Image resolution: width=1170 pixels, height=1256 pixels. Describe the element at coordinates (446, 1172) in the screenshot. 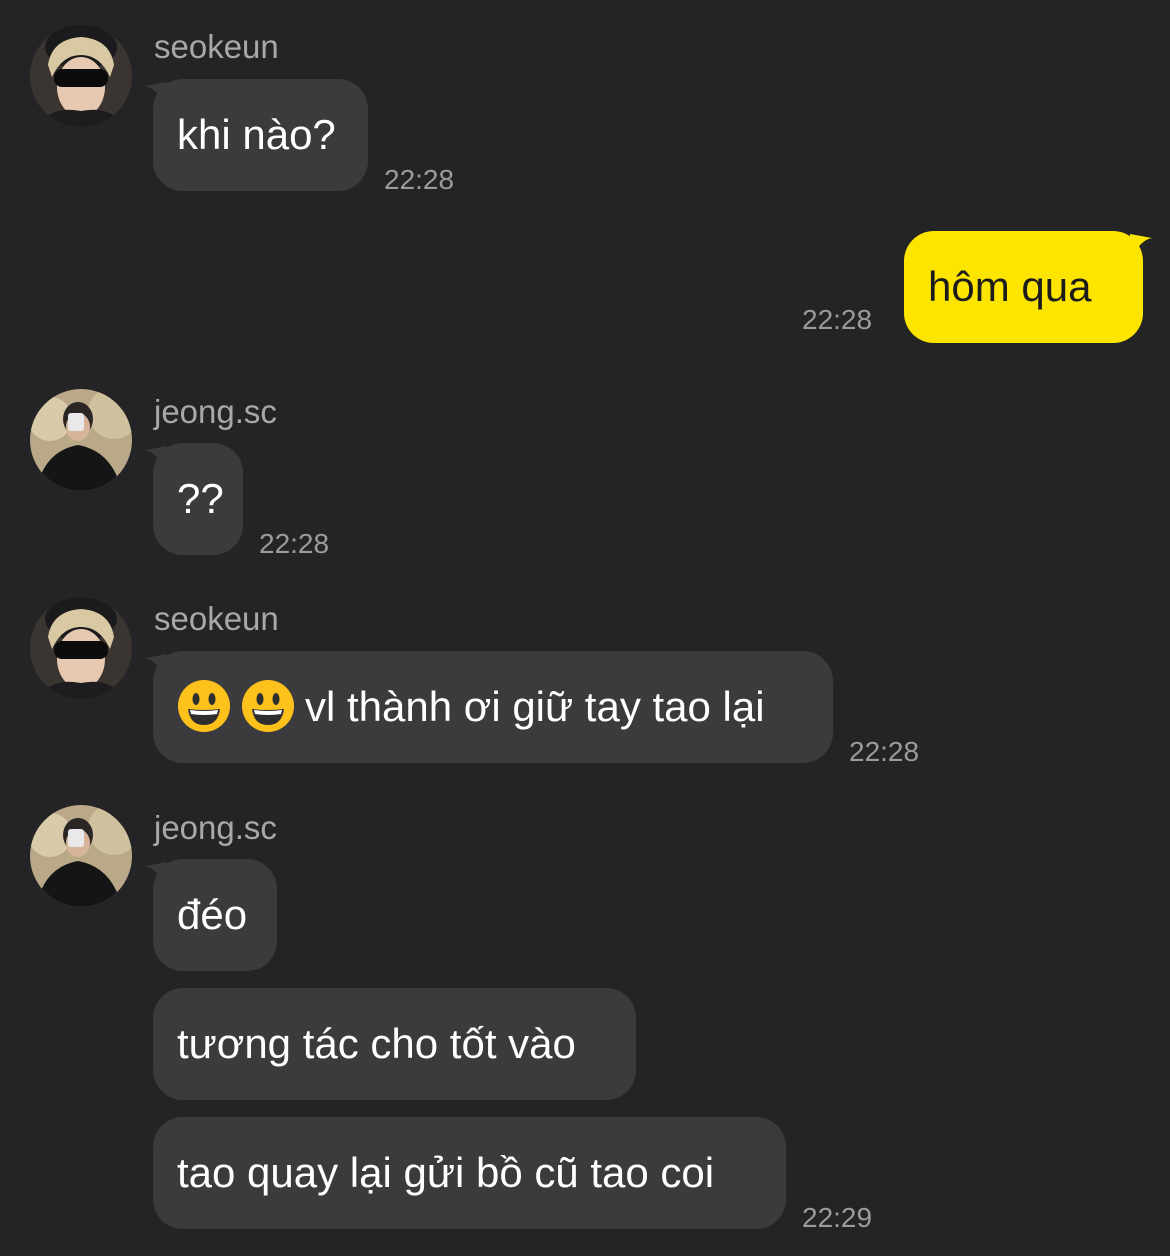

I see `message-text: tao quay lại gửi bồ cũ tao coi` at that location.